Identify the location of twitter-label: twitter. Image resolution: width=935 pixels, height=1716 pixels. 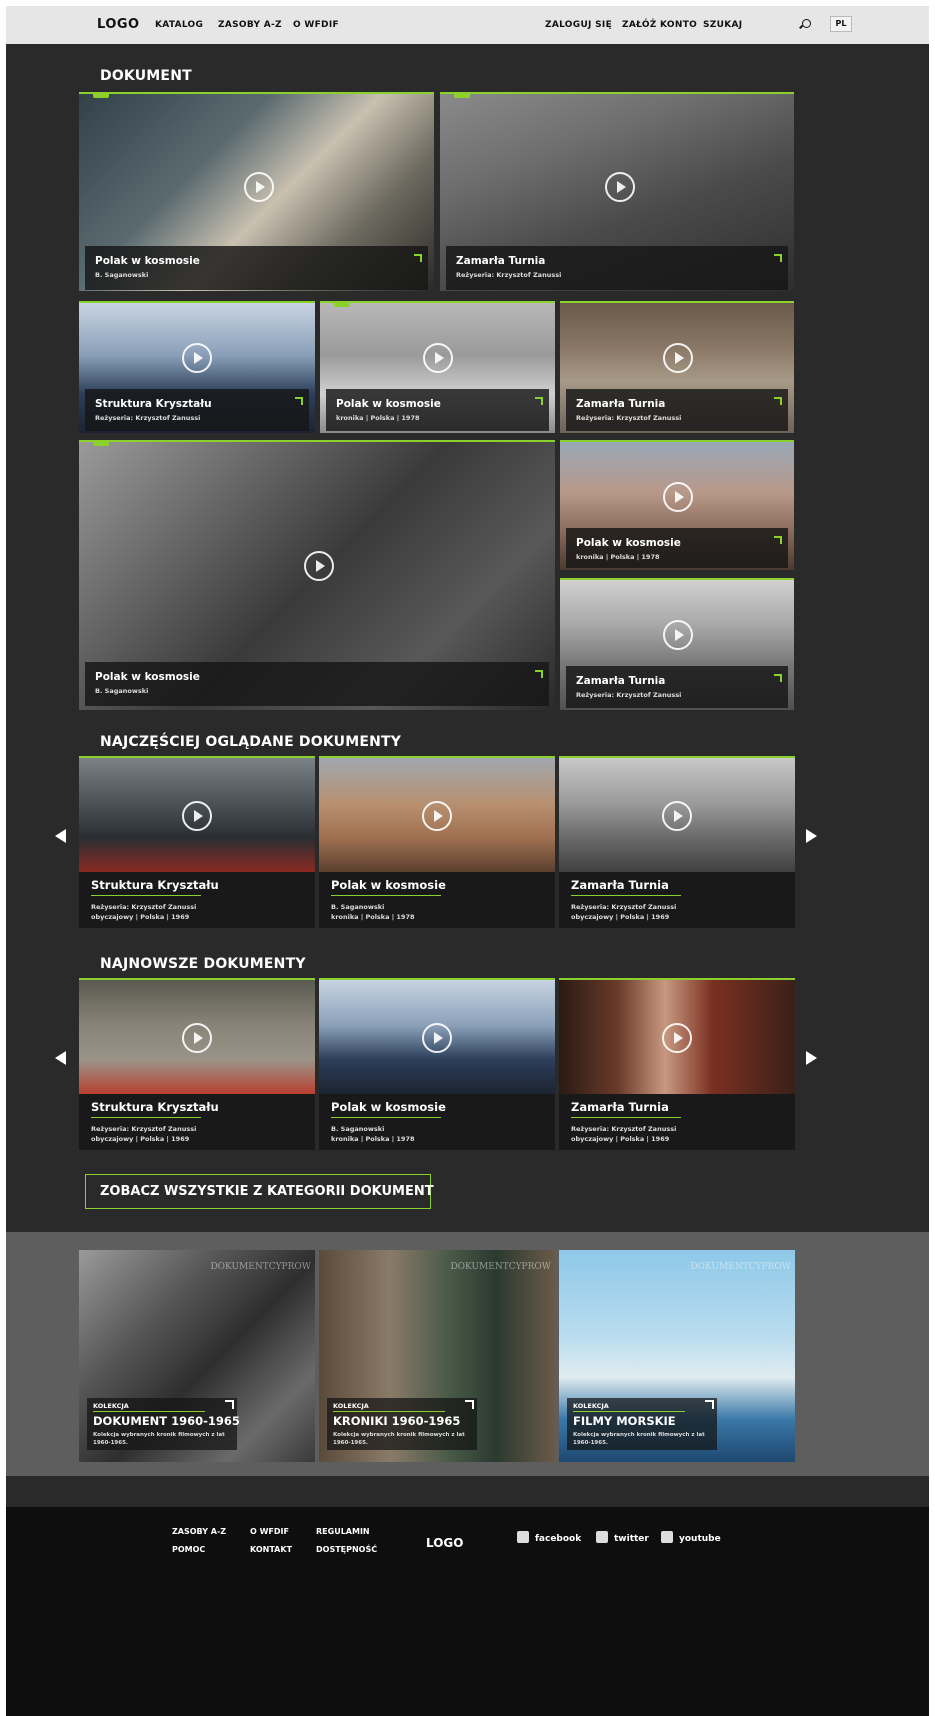
(631, 1539).